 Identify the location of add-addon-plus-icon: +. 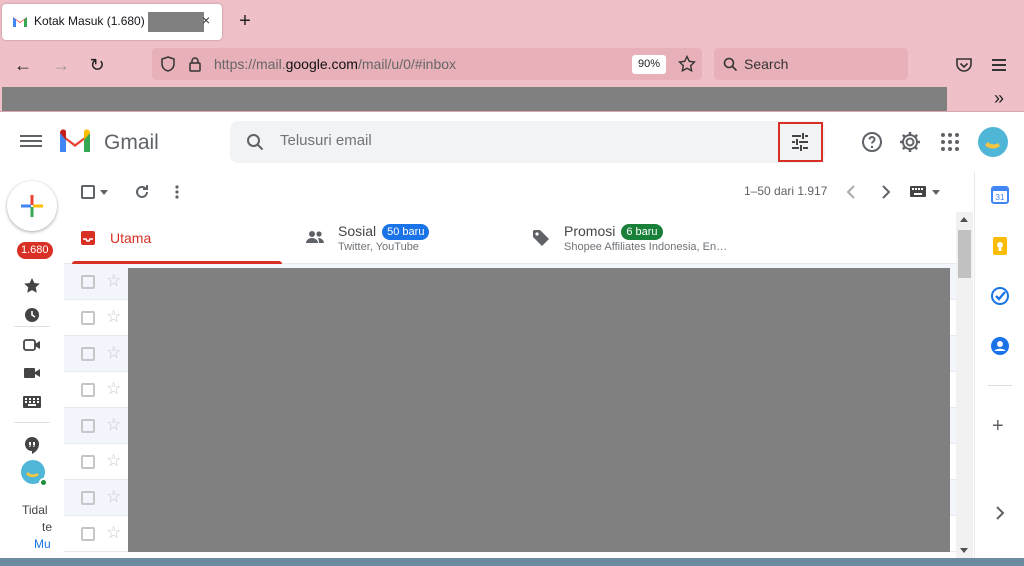
(998, 426).